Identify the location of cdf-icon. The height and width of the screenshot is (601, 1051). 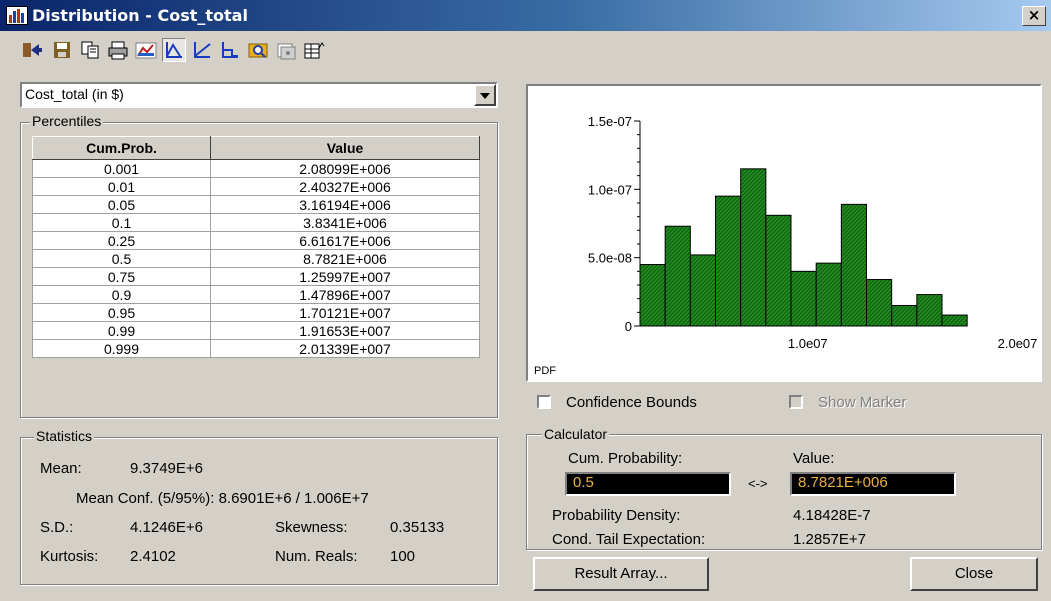
(202, 50).